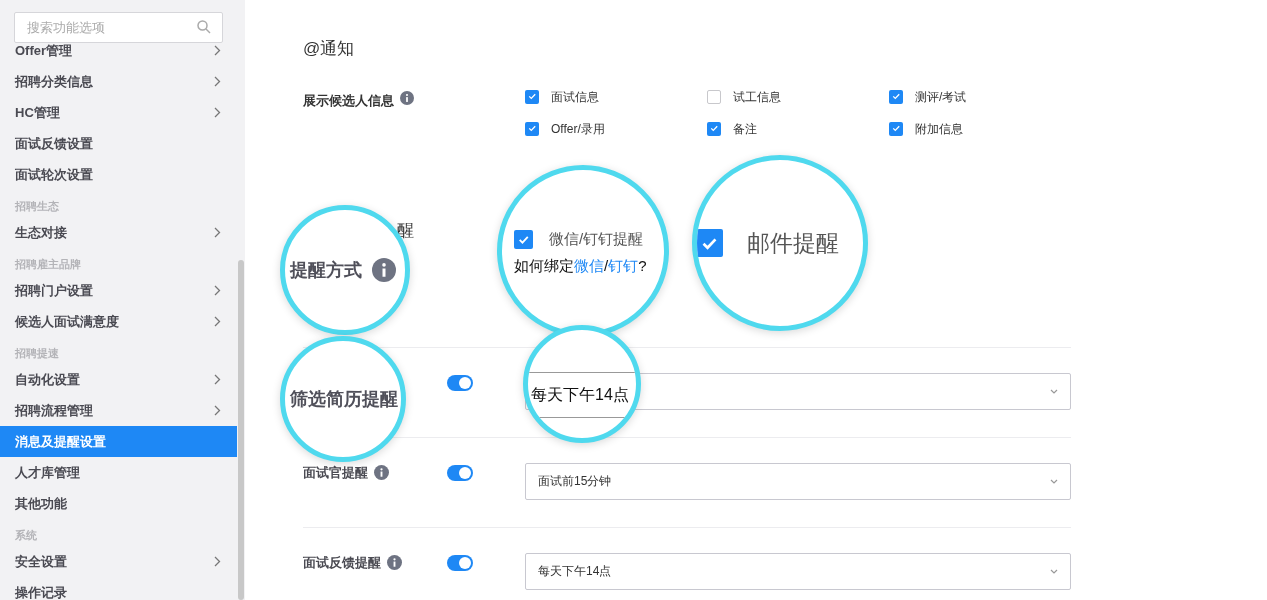 Image resolution: width=1267 pixels, height=600 pixels. Describe the element at coordinates (578, 129) in the screenshot. I see `option-label: Offer/录用` at that location.